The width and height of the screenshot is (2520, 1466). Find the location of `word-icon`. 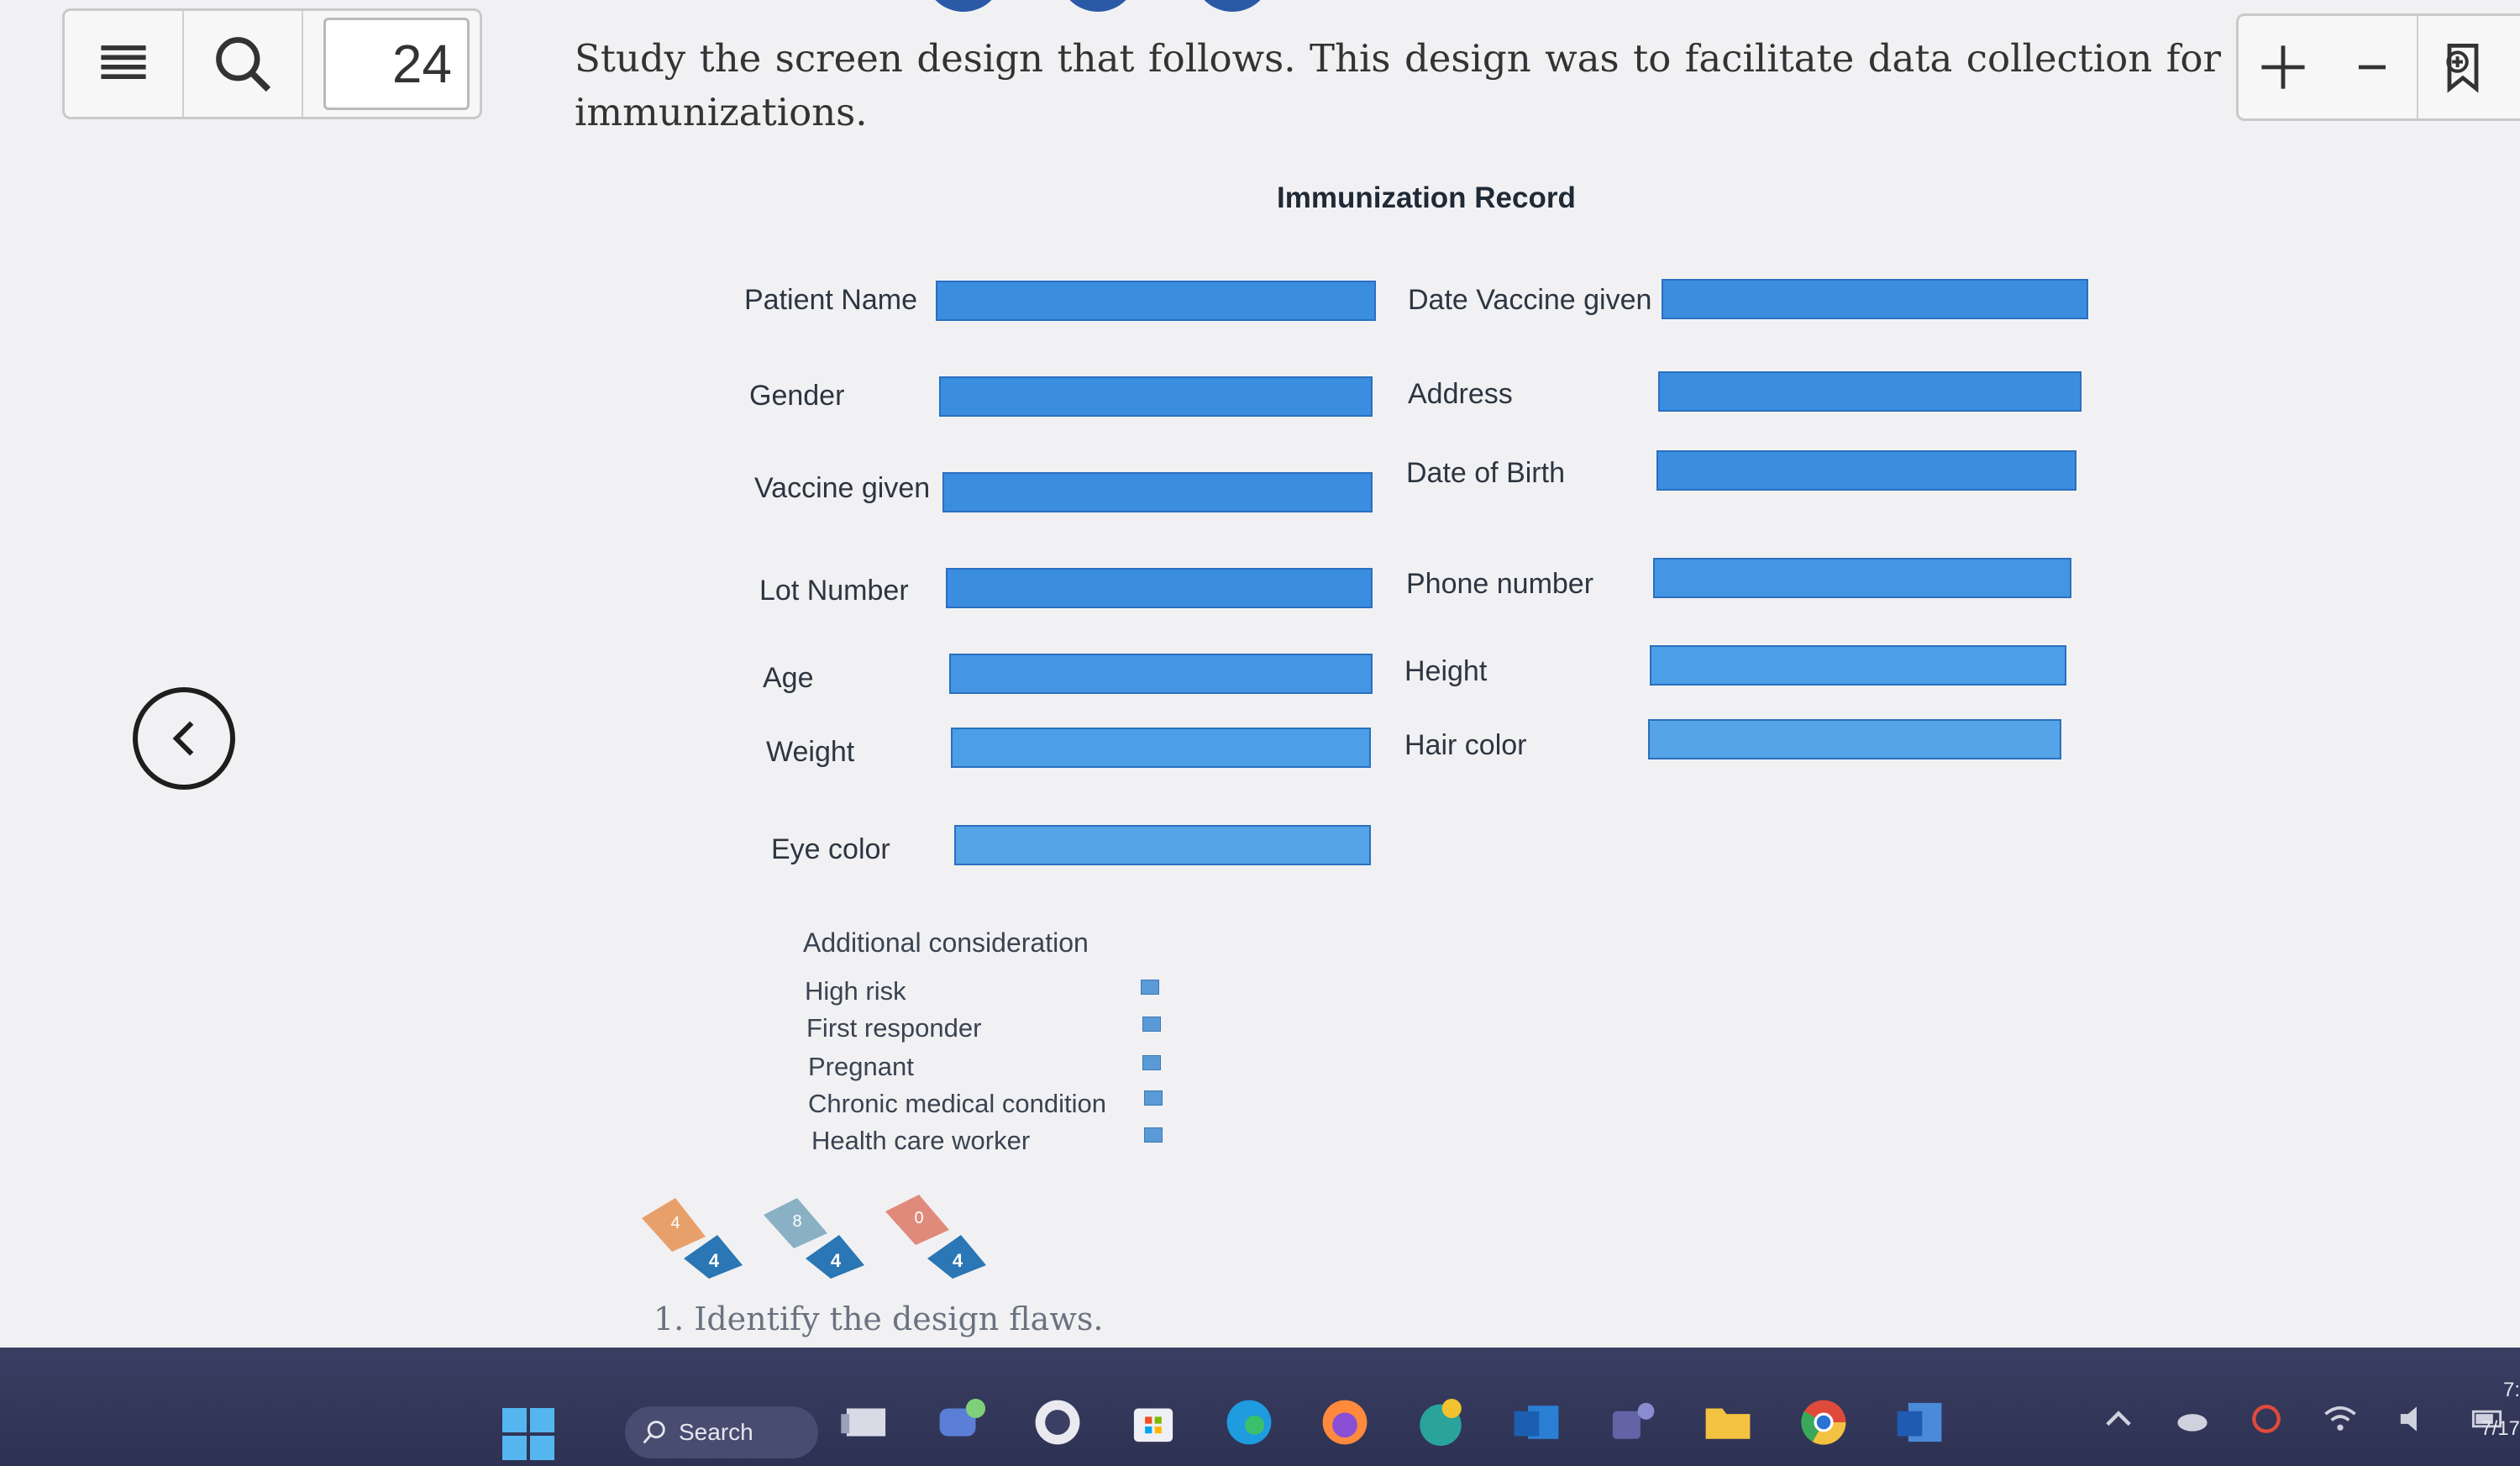

word-icon is located at coordinates (1919, 1422).